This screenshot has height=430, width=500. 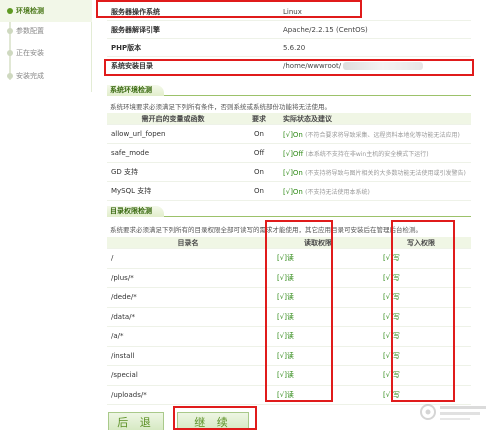 I want to click on env-check-header: 系统环境检测, so click(x=289, y=90).